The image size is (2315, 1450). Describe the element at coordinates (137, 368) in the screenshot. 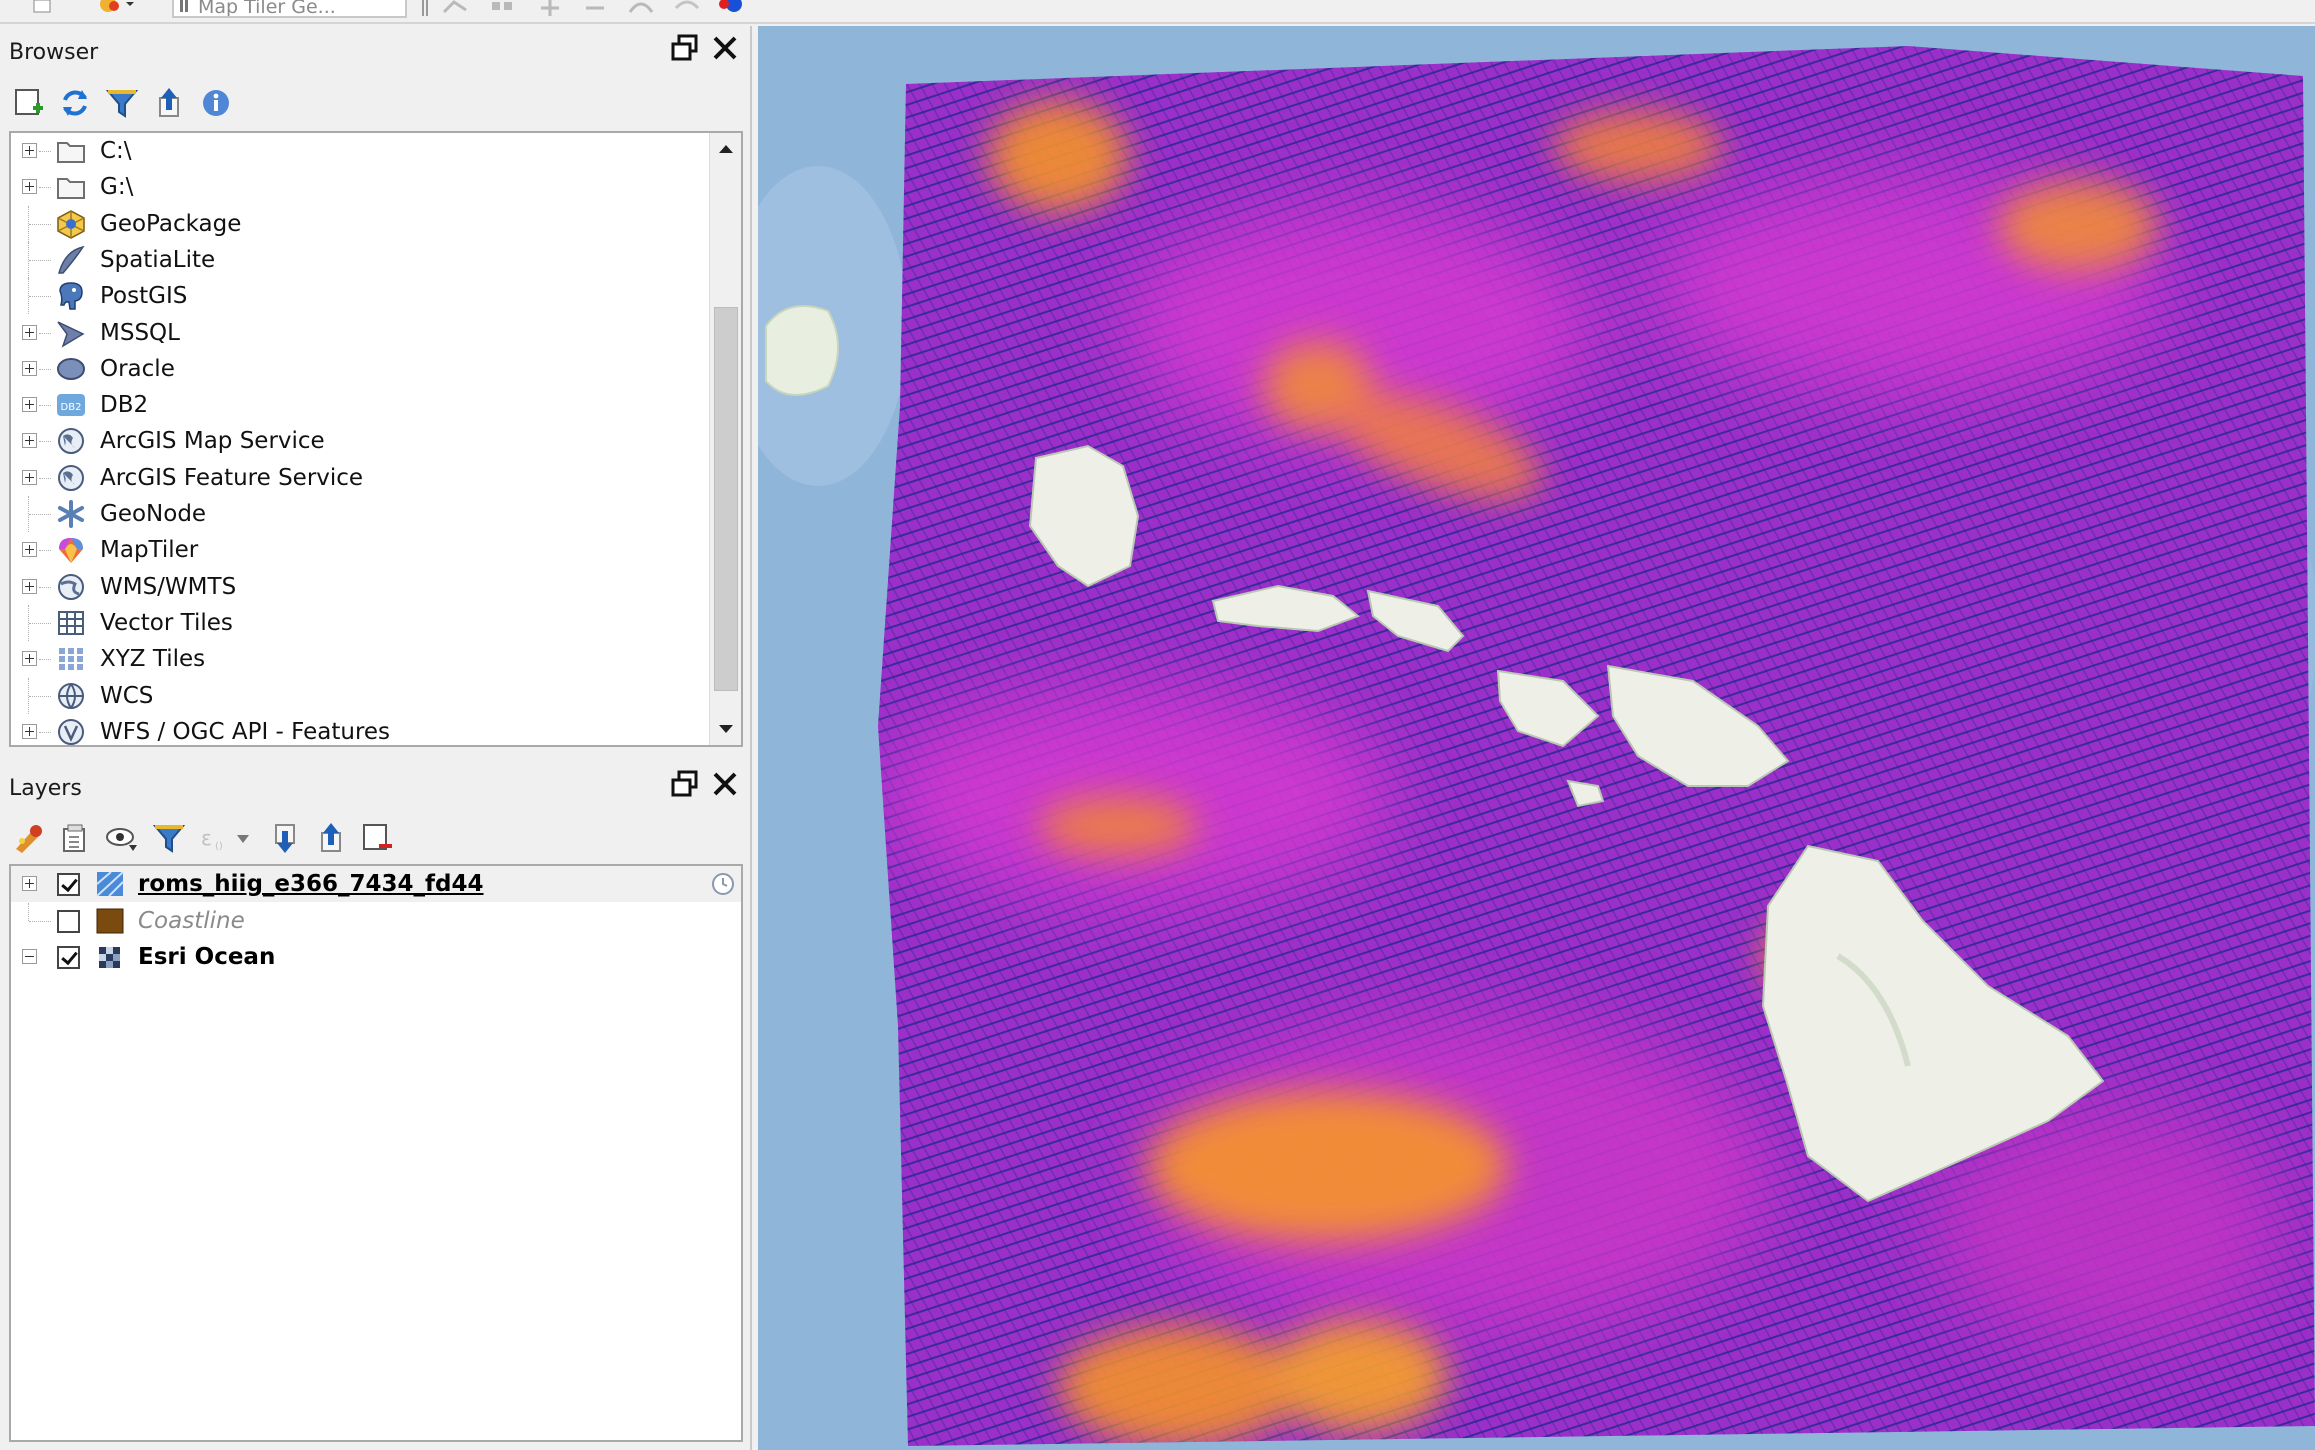

I see `browser-item-label: Oracle` at that location.